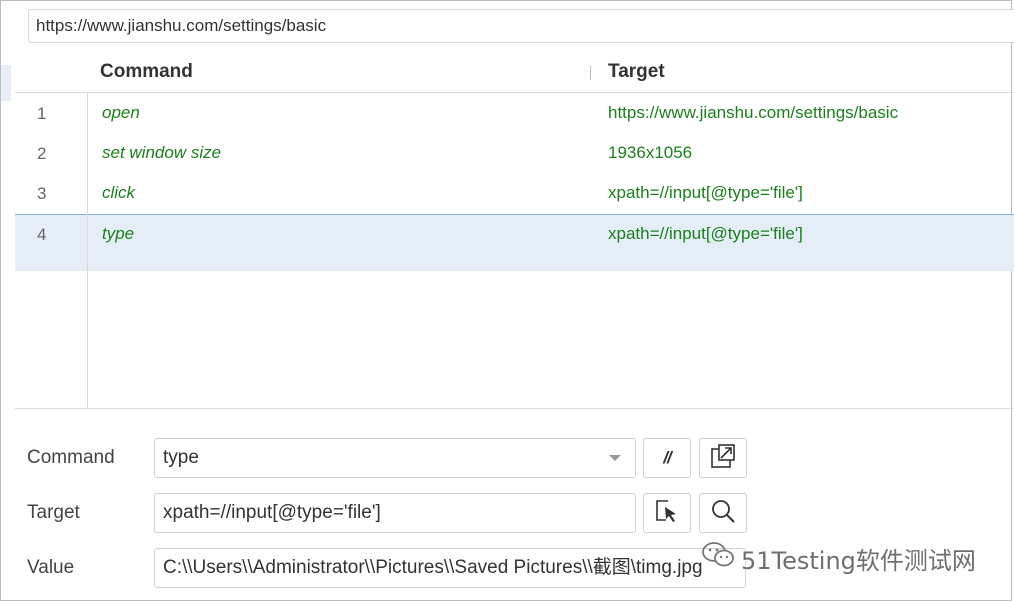 The width and height of the screenshot is (1014, 603). I want to click on comment-button-label: //, so click(667, 457).